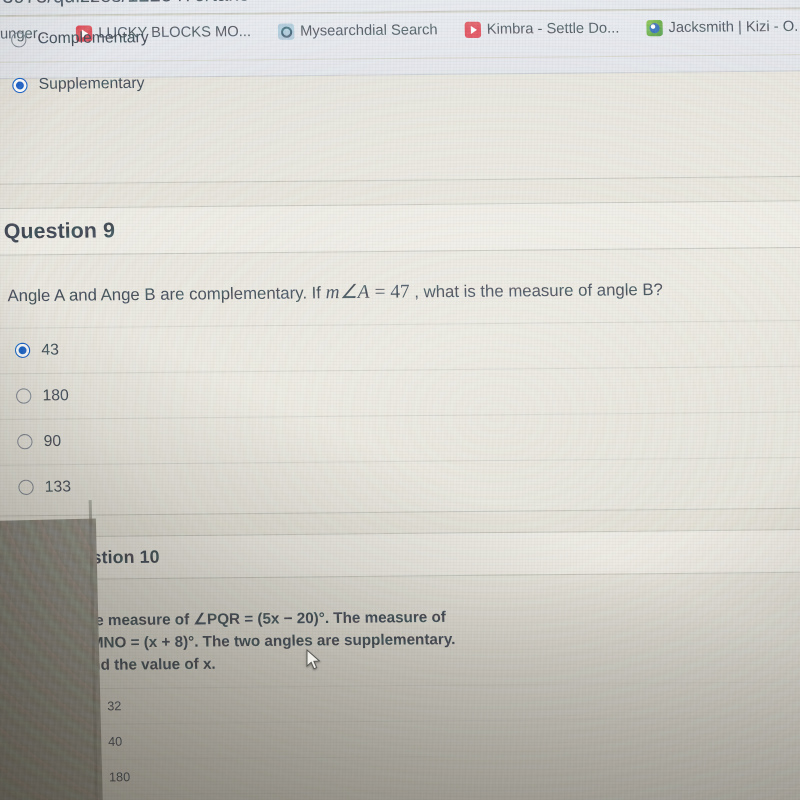 The height and width of the screenshot is (800, 800). Describe the element at coordinates (114, 706) in the screenshot. I see `answer-label: 32` at that location.